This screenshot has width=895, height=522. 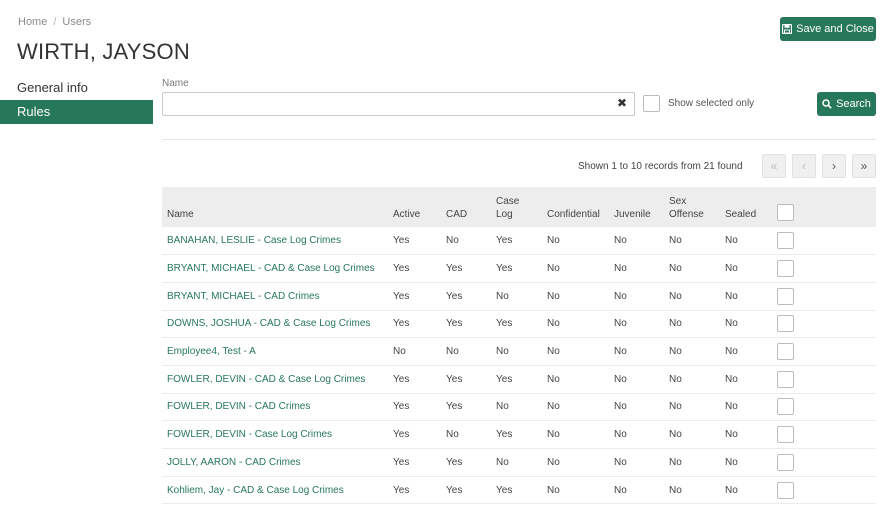 I want to click on row-name-link: DOWNS, JOSHUA - CAD & Case Log Crimes, so click(x=275, y=324).